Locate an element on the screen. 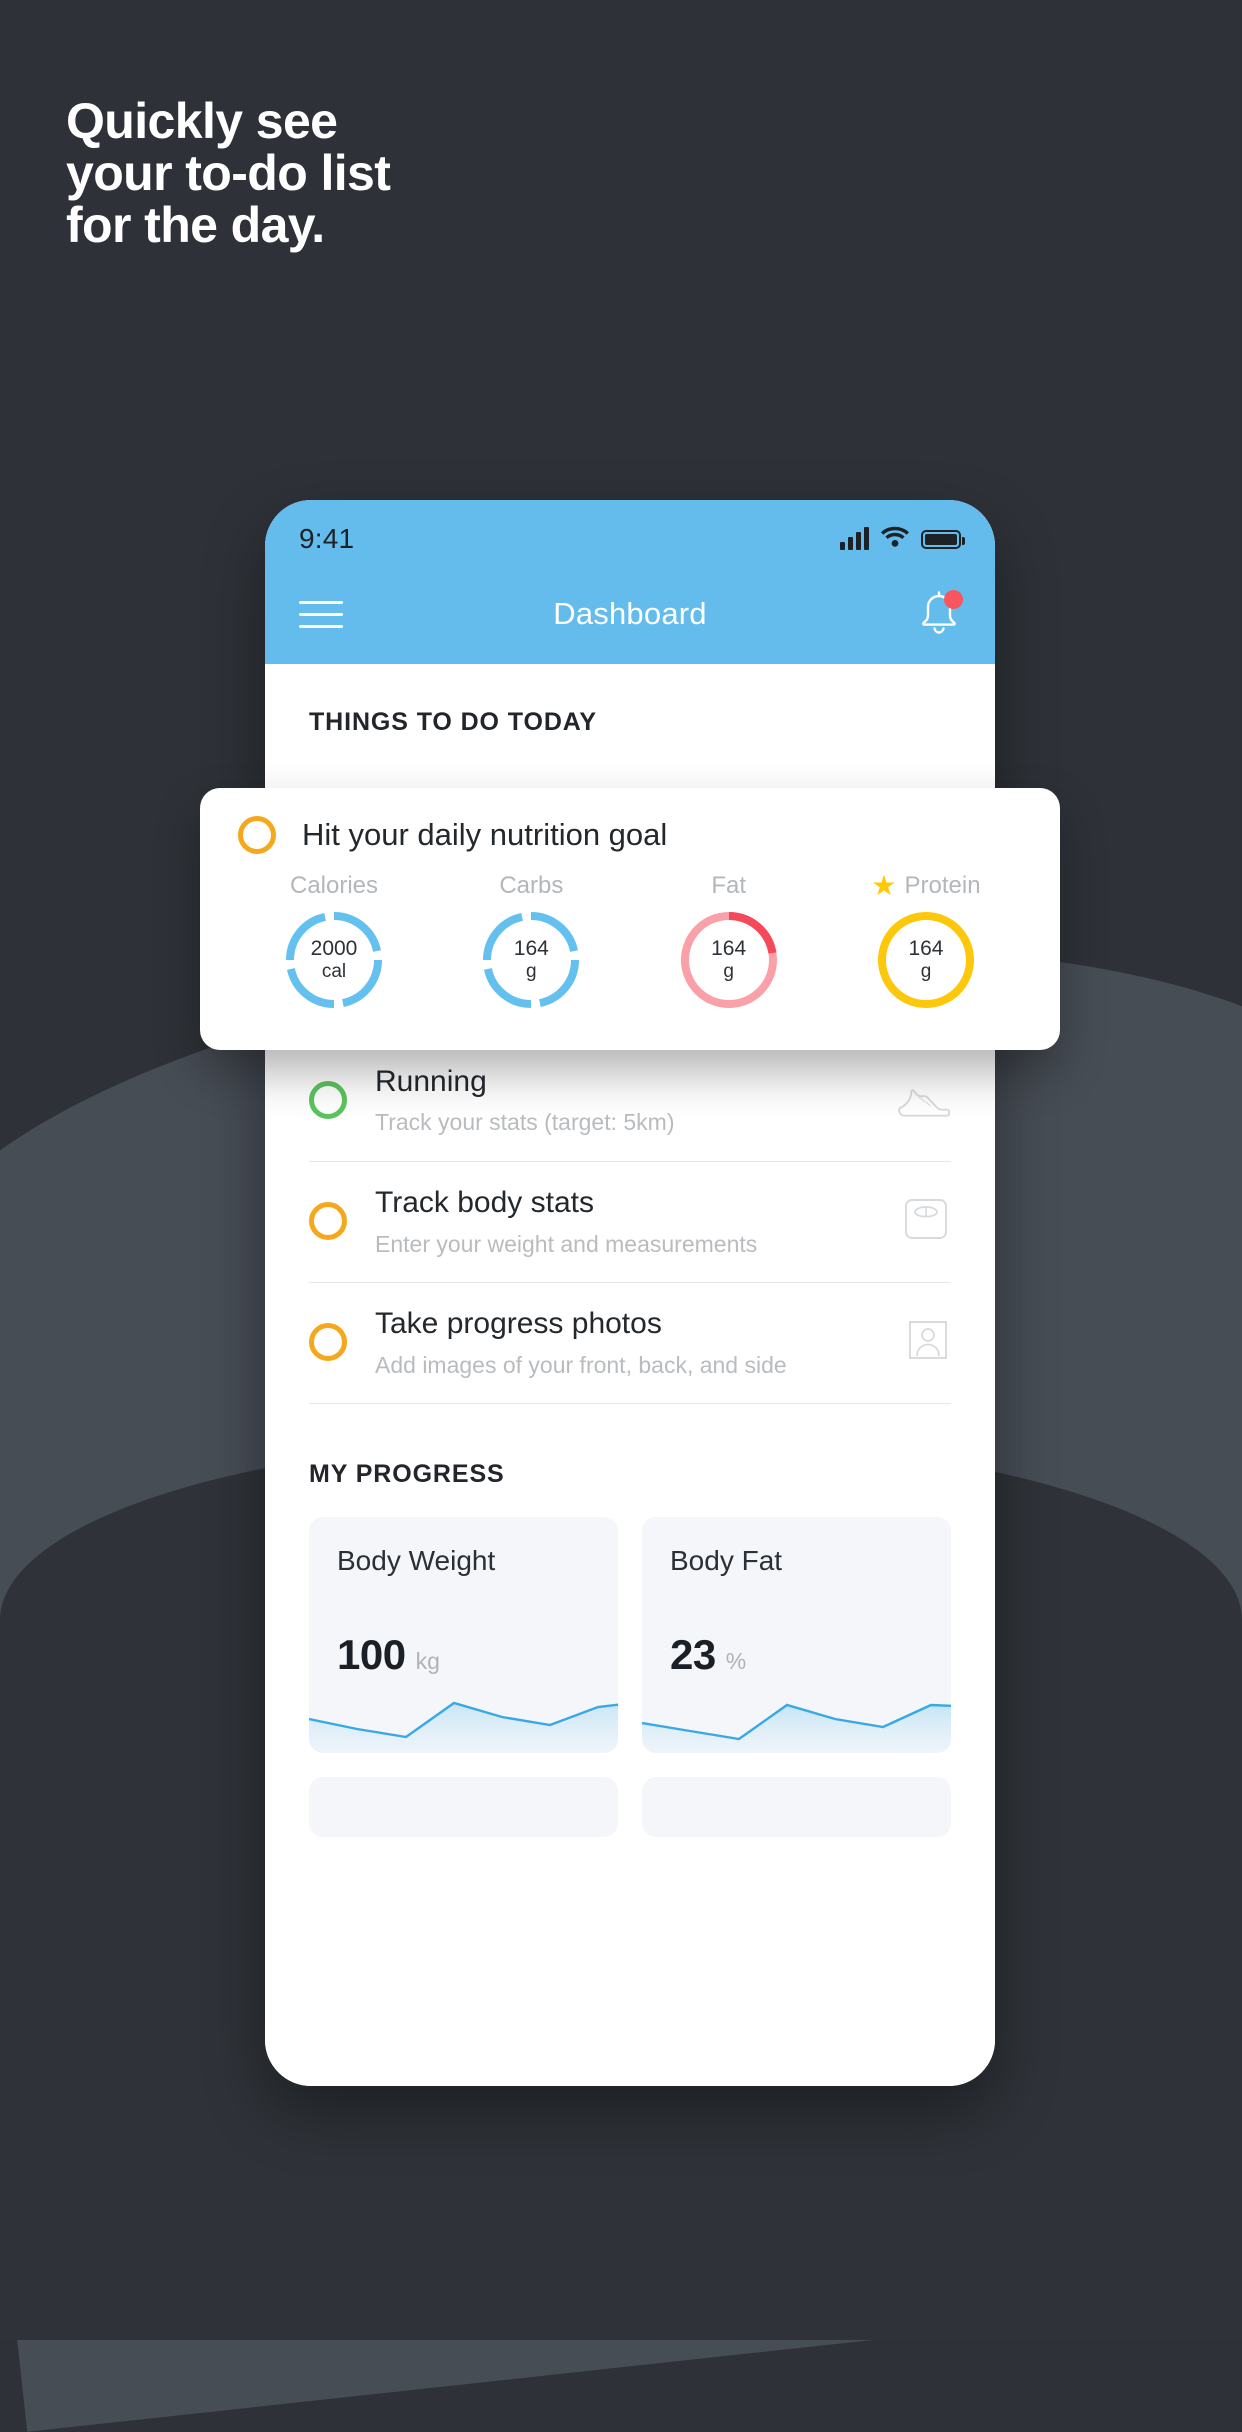  nutrition-card-header: Hit your daily nutrition goal is located at coordinates (630, 835).